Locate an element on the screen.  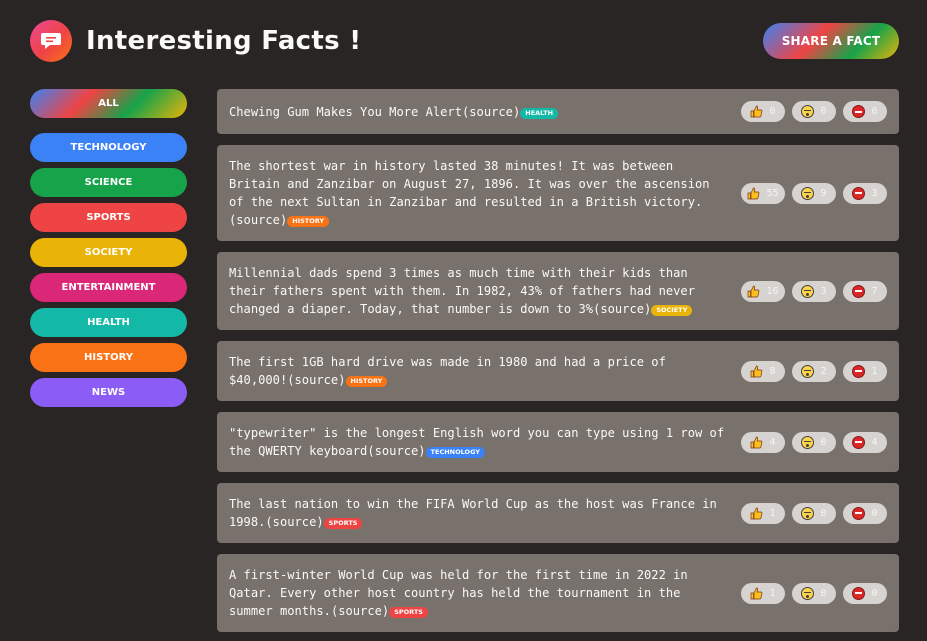
vote-buttons: 55 9 3 is located at coordinates (814, 193).